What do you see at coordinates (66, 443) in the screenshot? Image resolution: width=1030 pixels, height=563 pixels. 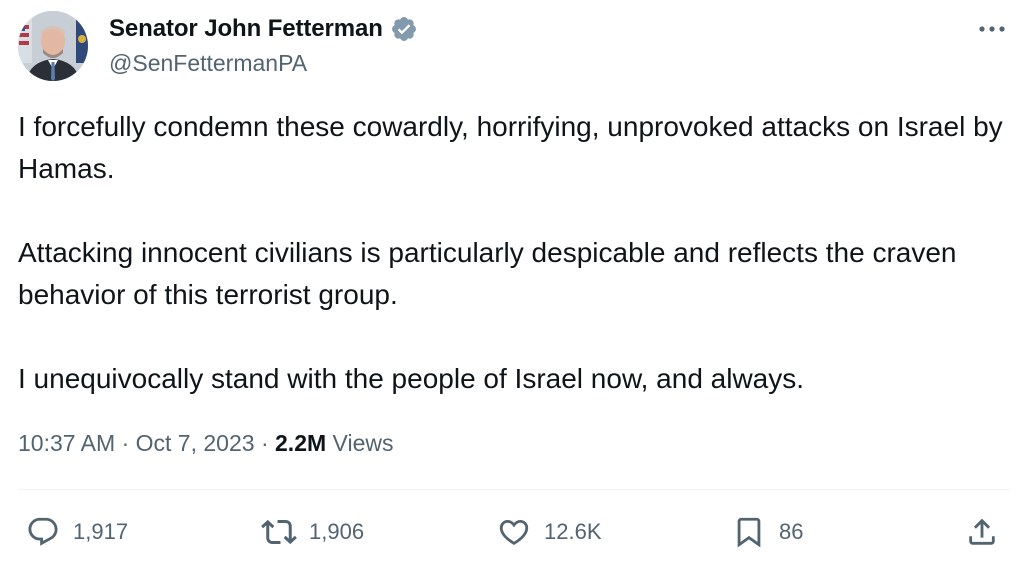 I see `tweet-time: 10:37 AM` at bounding box center [66, 443].